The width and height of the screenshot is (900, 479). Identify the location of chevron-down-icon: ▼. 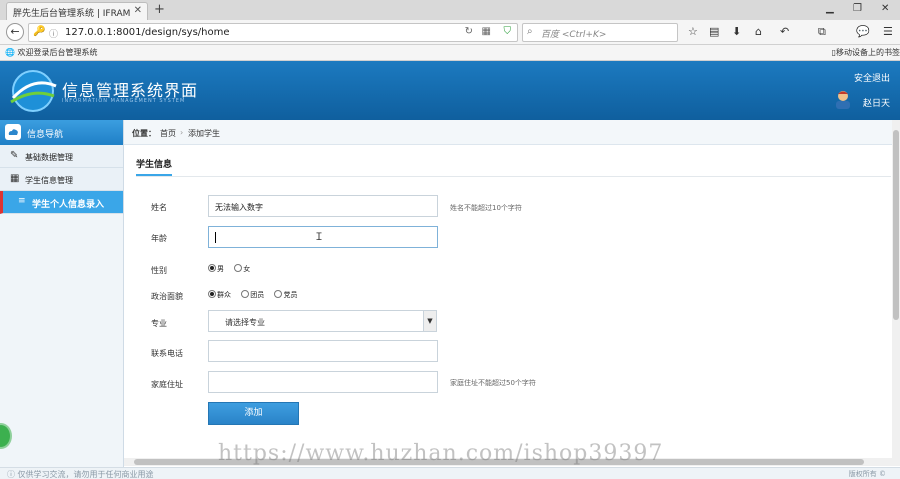
(429, 321).